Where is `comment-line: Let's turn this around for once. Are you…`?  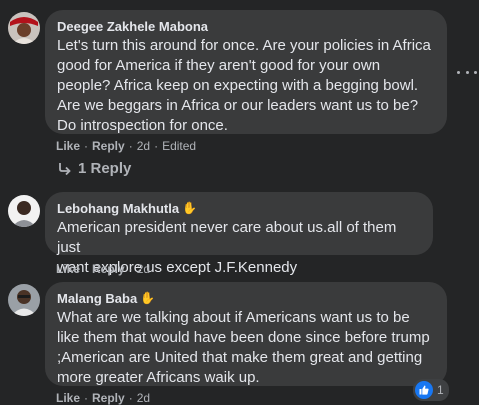 comment-line: Let's turn this around for once. Are you… is located at coordinates (244, 45).